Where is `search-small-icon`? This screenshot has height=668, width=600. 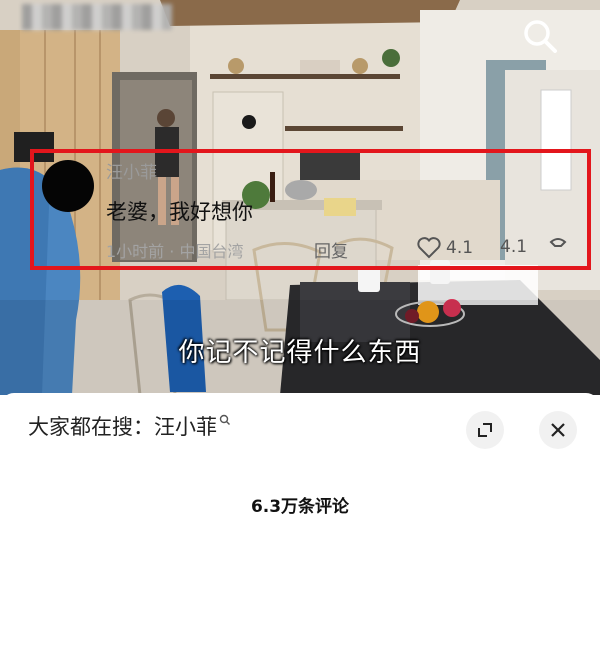
search-small-icon is located at coordinates (225, 421).